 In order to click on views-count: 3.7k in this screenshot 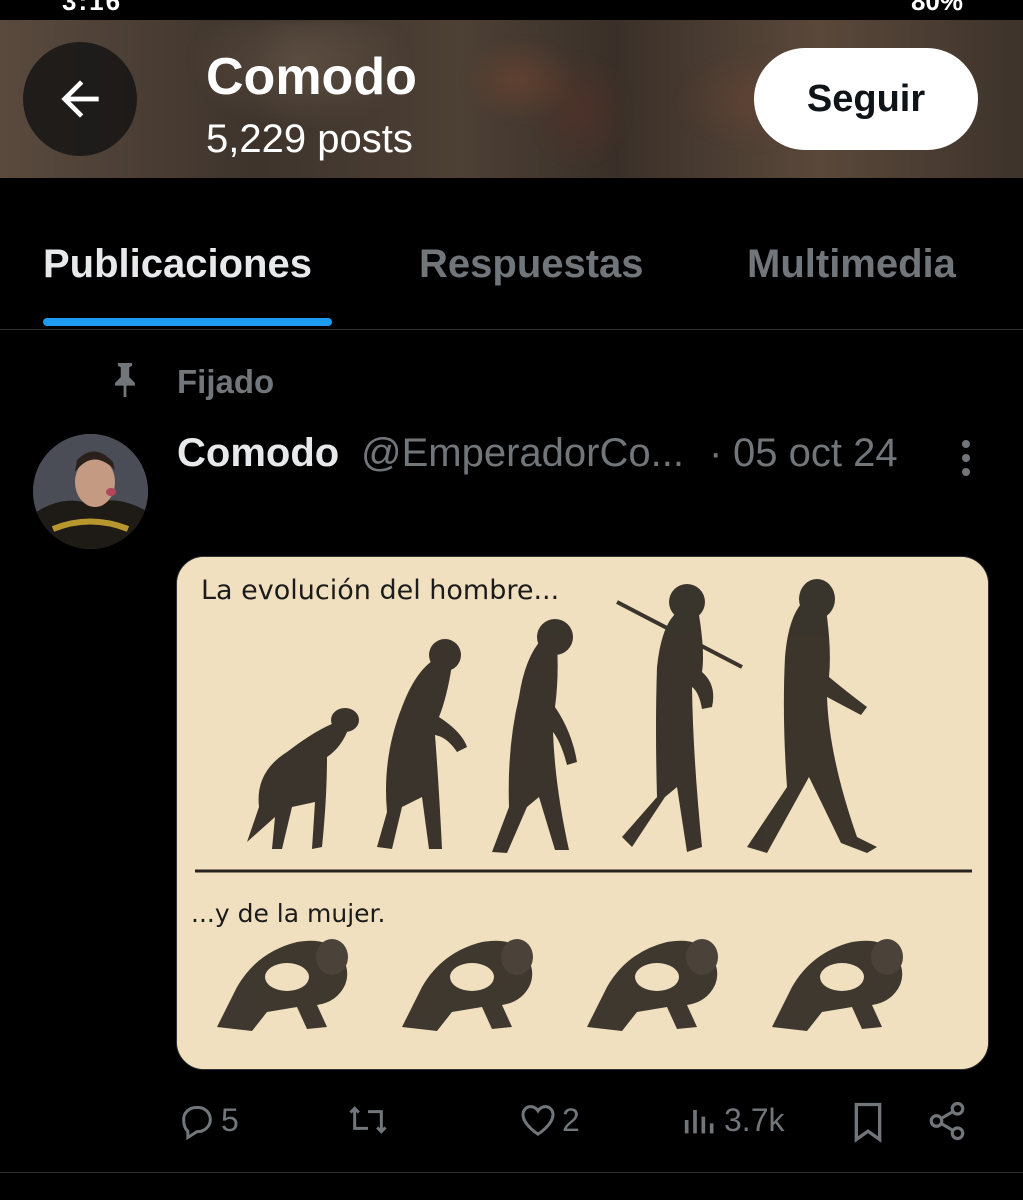, I will do `click(754, 1119)`.